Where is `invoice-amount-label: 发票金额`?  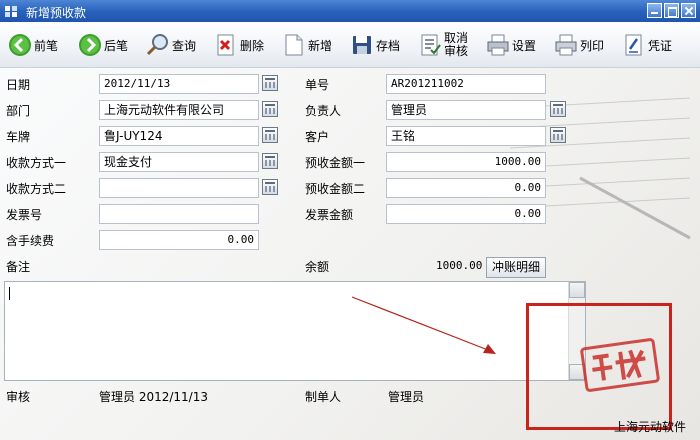 invoice-amount-label: 发票金额 is located at coordinates (329, 215).